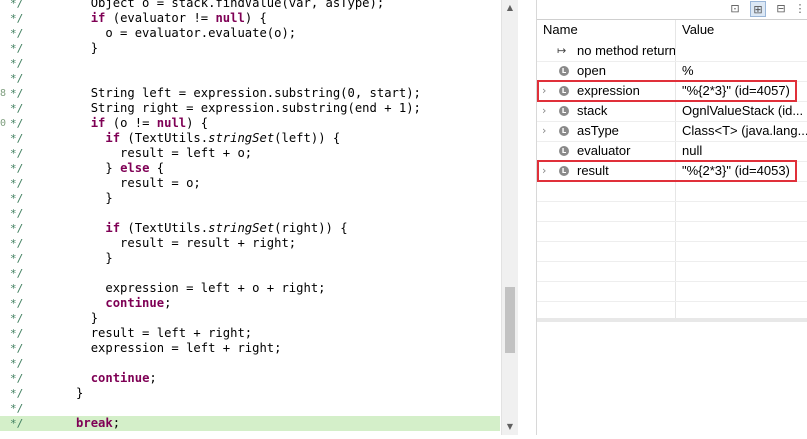 The height and width of the screenshot is (439, 807). I want to click on code-line: */ if (evaluator != null) {, so click(250, 18).